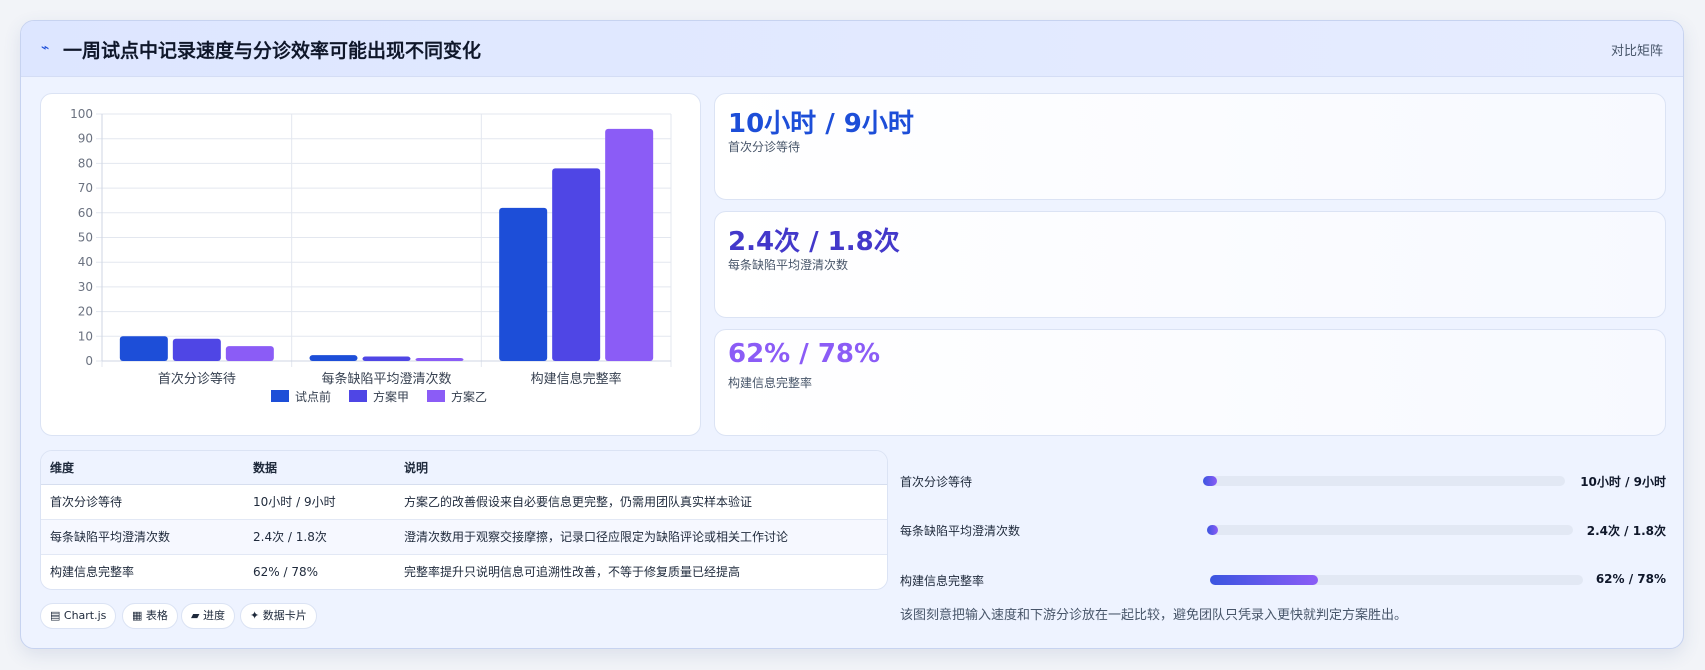  I want to click on table-cell: 2.4次 / 1.8次, so click(319, 537).